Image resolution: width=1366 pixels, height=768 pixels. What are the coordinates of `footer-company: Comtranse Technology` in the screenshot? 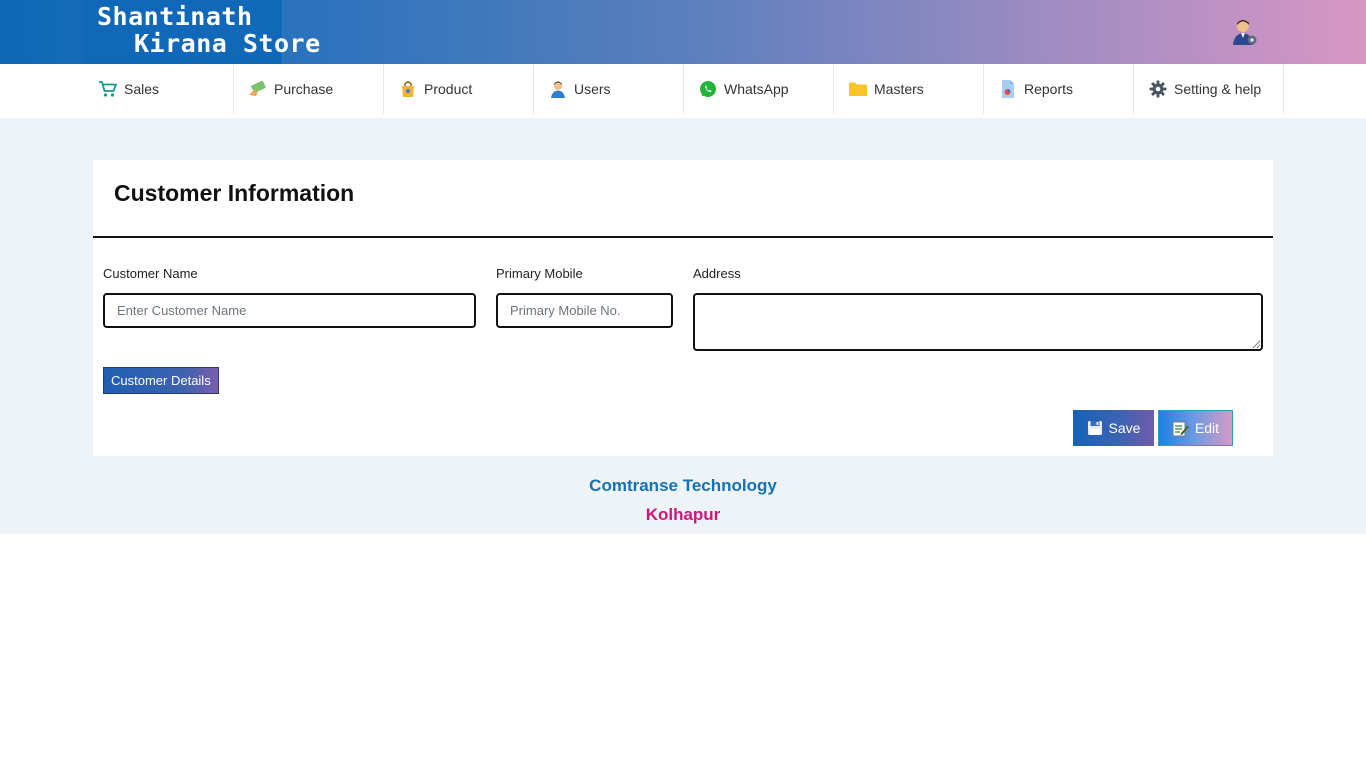 It's located at (683, 485).